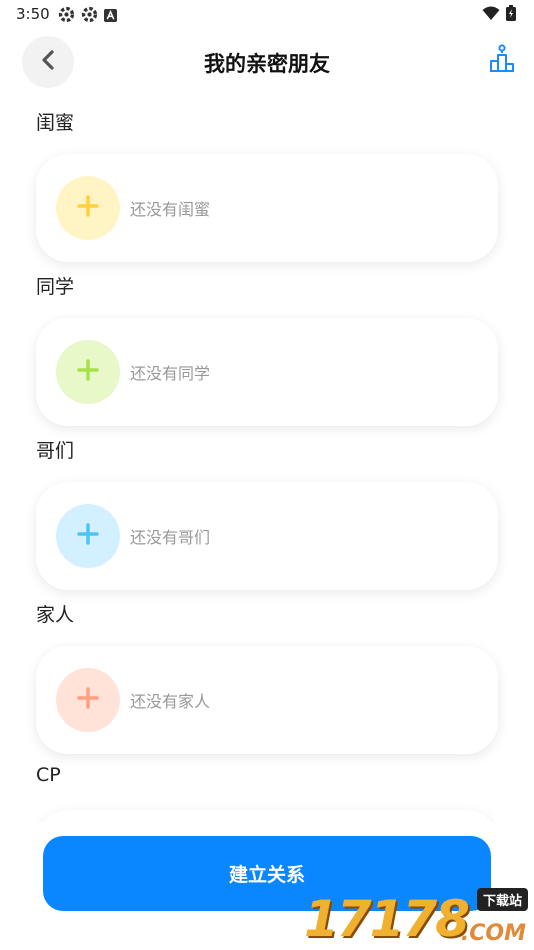 This screenshot has height=950, width=534. I want to click on status-icons-right, so click(499, 15).